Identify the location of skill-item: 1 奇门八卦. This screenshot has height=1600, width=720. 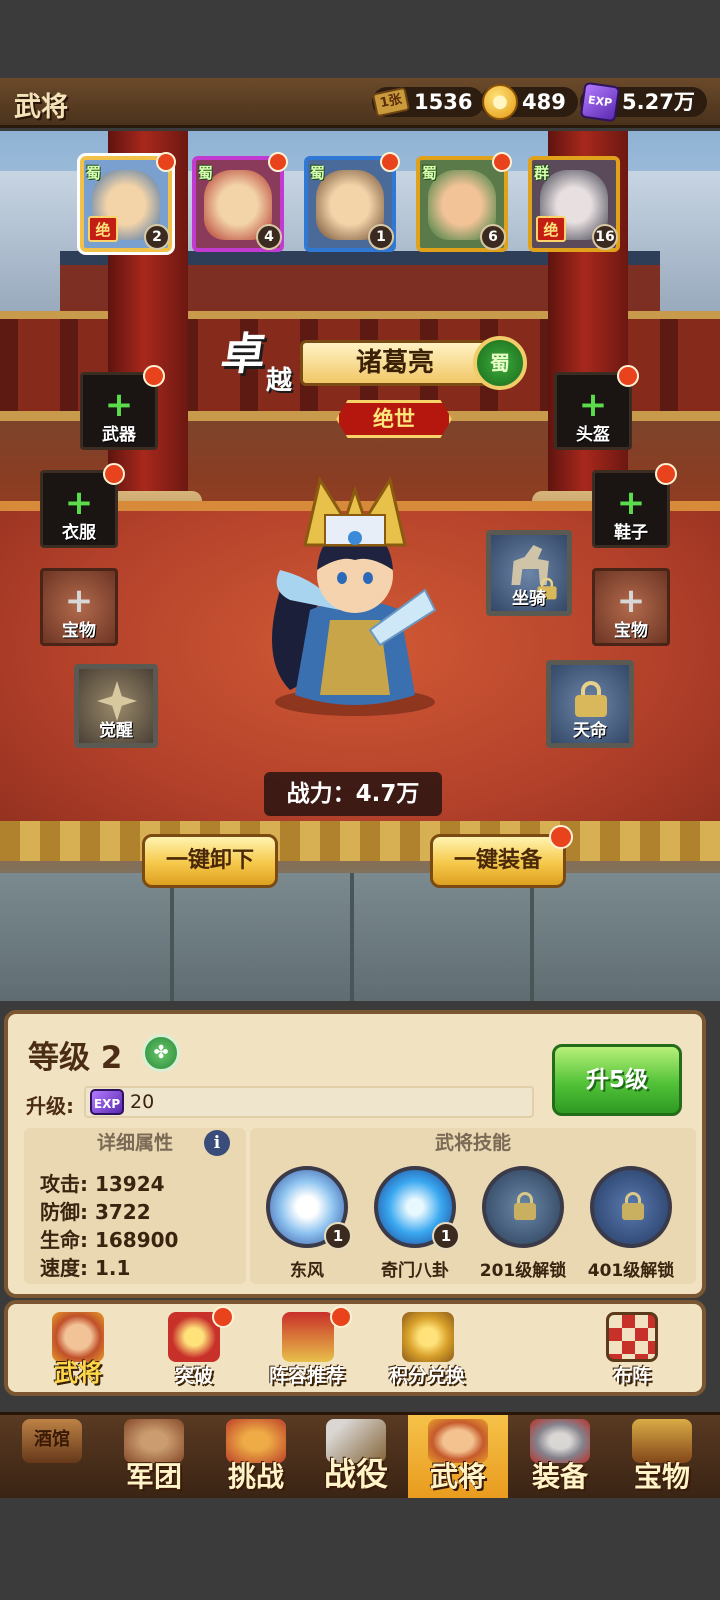
(415, 1223).